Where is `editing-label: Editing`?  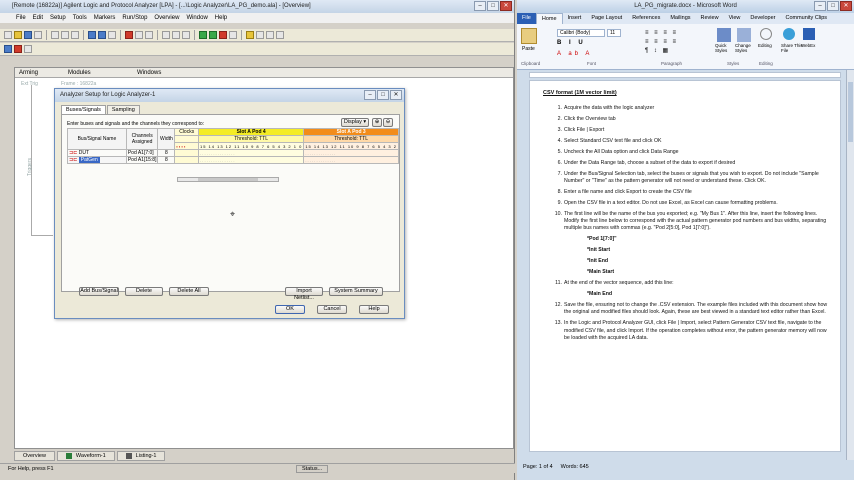 editing-label: Editing is located at coordinates (765, 45).